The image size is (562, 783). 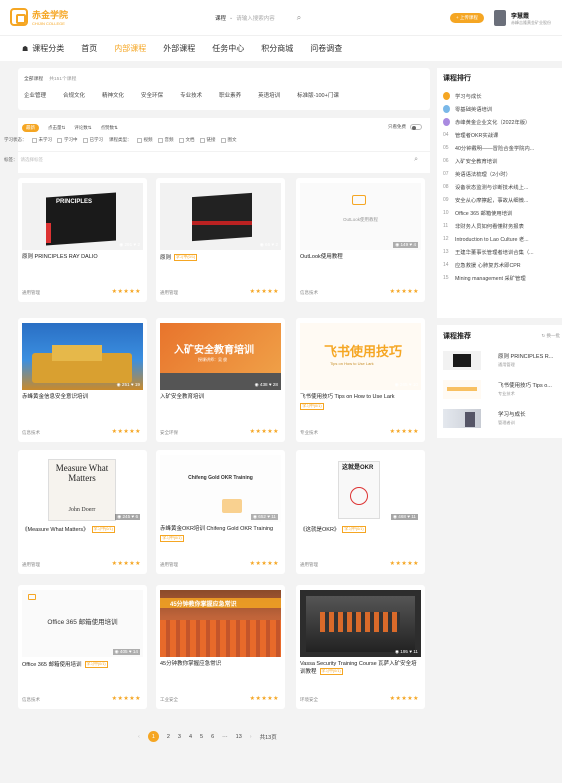 What do you see at coordinates (201, 737) in the screenshot?
I see `page-button: 5` at bounding box center [201, 737].